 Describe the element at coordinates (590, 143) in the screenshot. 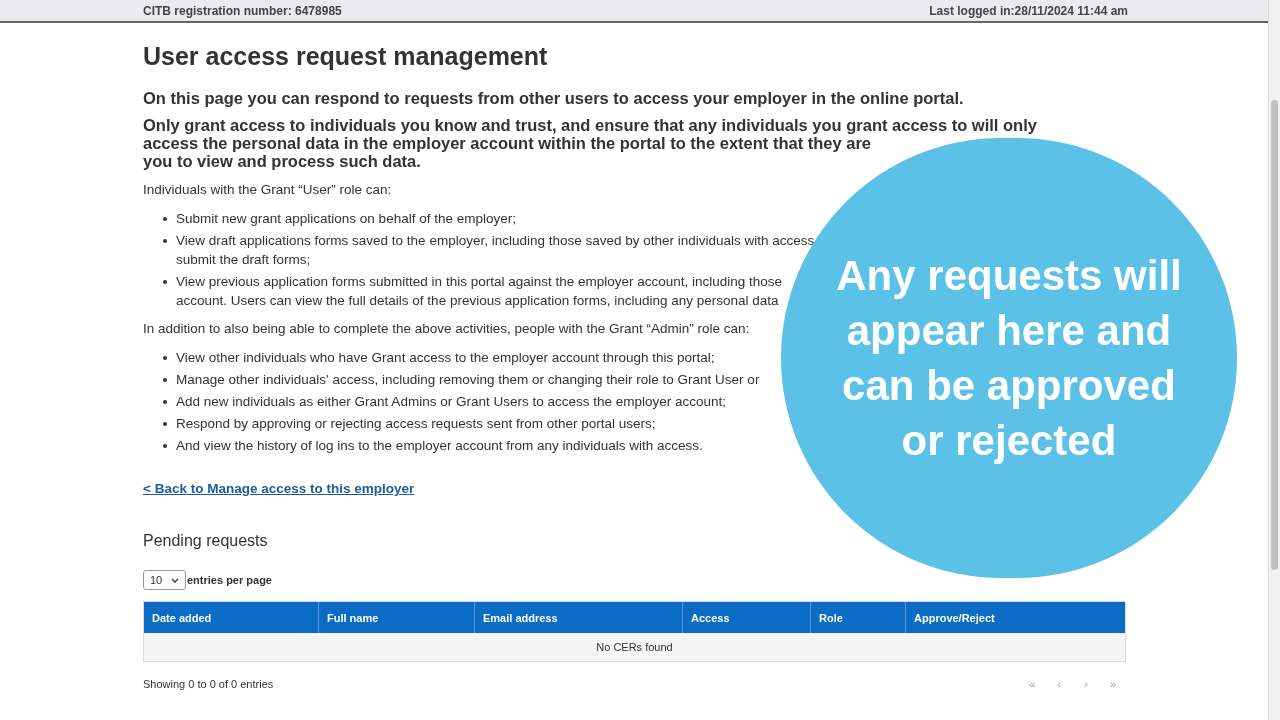

I see `warning-text: Only grant access to individuals you know and trust, and ensure that any individuals you grant access to will only access the personal data in the employer account within the portal to the extent that they are you to view and process such data.` at that location.